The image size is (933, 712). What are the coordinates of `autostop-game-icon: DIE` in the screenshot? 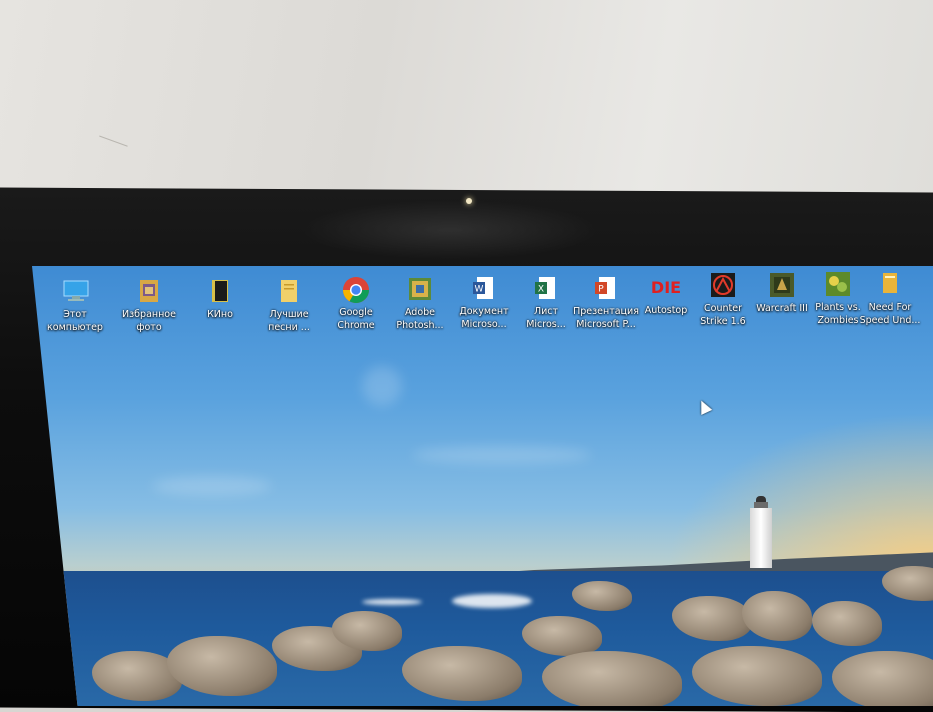 It's located at (666, 287).